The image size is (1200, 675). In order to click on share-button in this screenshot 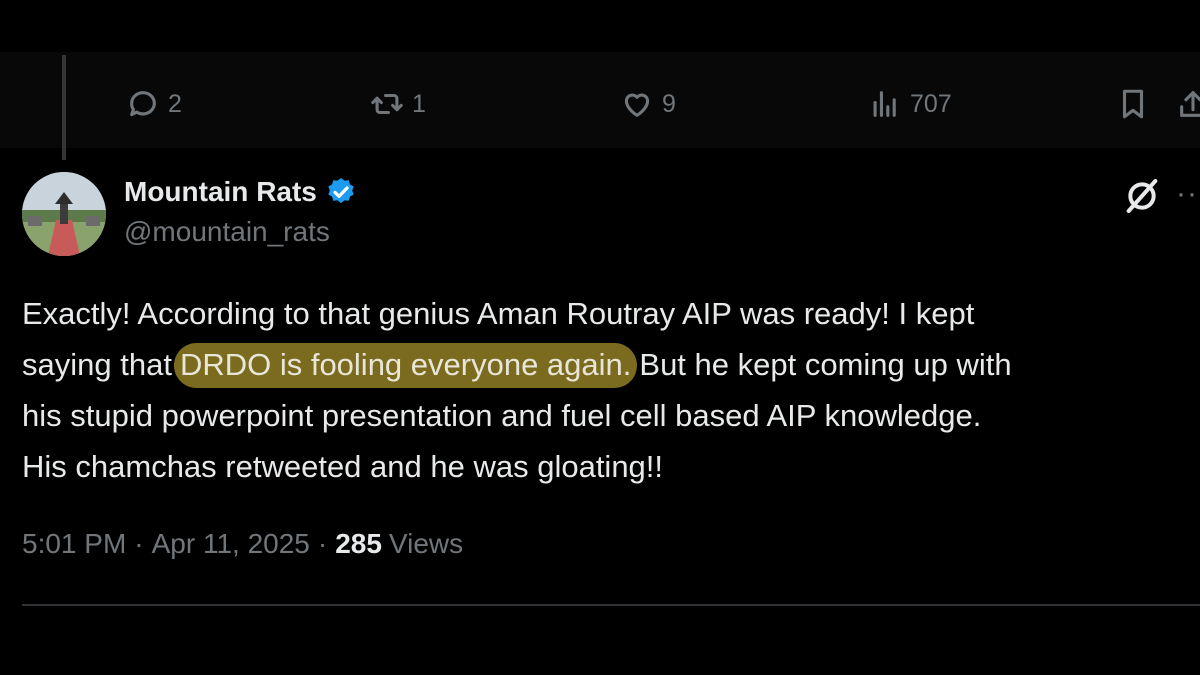, I will do `click(1188, 104)`.